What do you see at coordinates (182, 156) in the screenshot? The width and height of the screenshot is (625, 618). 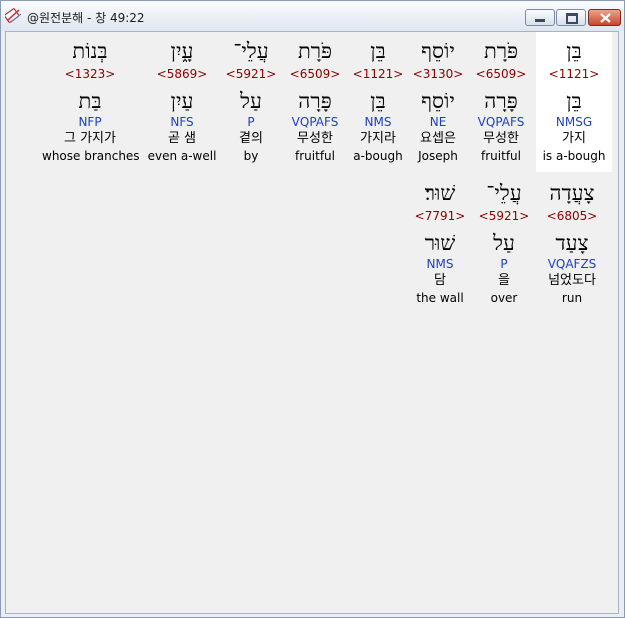 I see `english-gloss: even a-well` at bounding box center [182, 156].